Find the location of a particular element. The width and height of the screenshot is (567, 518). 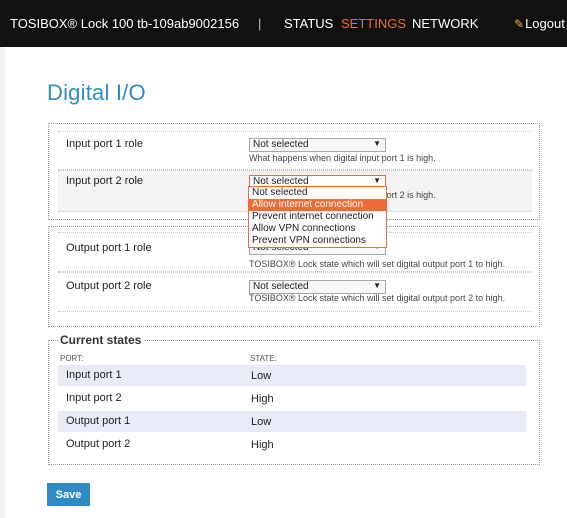

state-row: Input port 2 High is located at coordinates (292, 398).